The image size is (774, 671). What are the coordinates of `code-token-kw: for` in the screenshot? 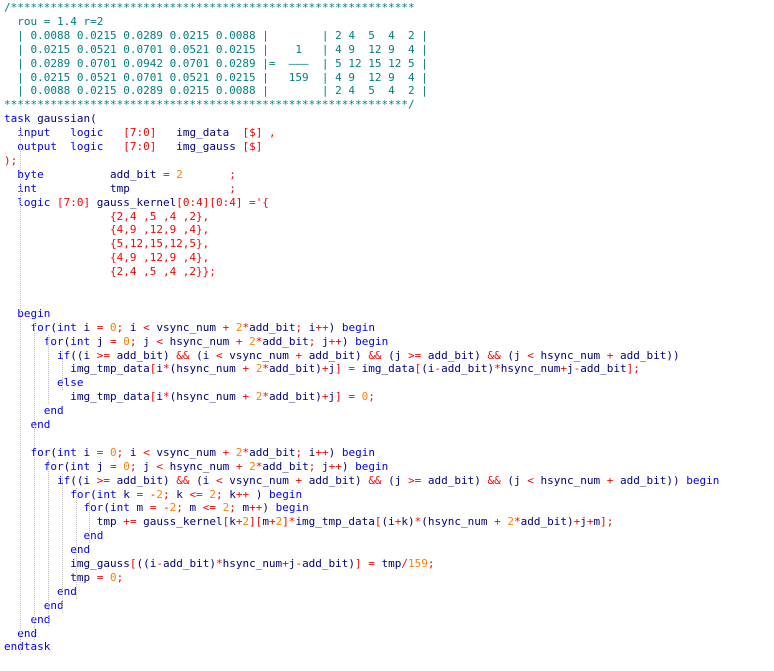 It's located at (80, 494).